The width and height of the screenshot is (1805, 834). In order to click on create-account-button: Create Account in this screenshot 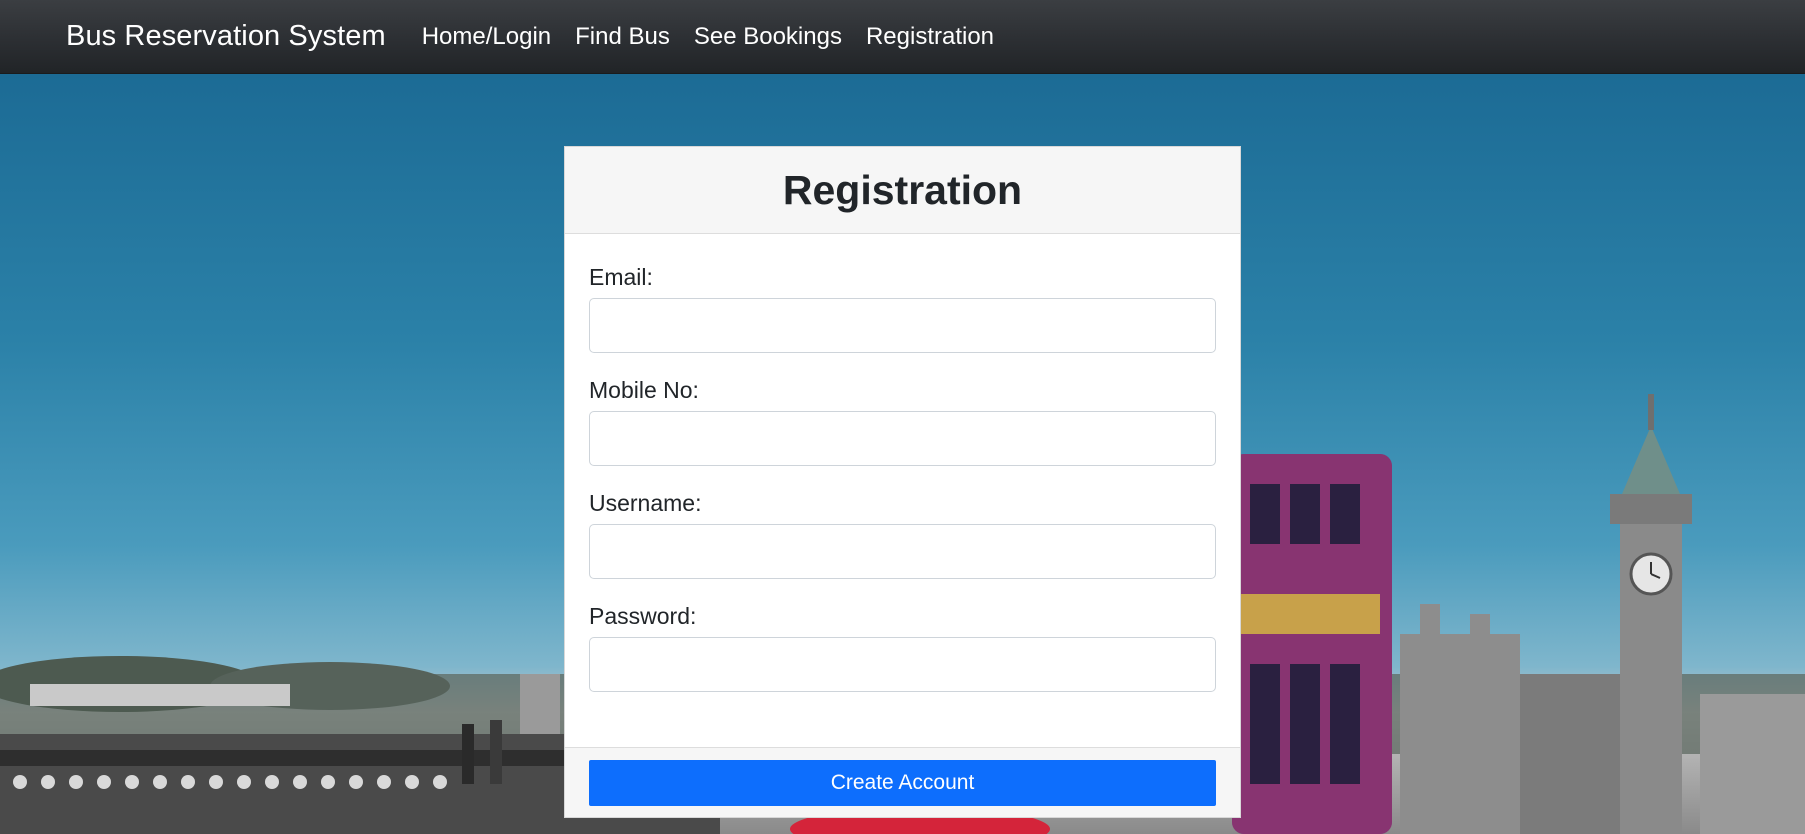, I will do `click(902, 783)`.